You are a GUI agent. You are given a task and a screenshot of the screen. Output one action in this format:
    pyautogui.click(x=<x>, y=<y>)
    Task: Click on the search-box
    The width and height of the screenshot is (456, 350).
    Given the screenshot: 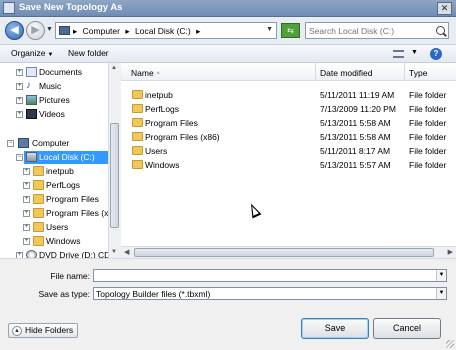 What is the action you would take?
    pyautogui.click(x=377, y=30)
    